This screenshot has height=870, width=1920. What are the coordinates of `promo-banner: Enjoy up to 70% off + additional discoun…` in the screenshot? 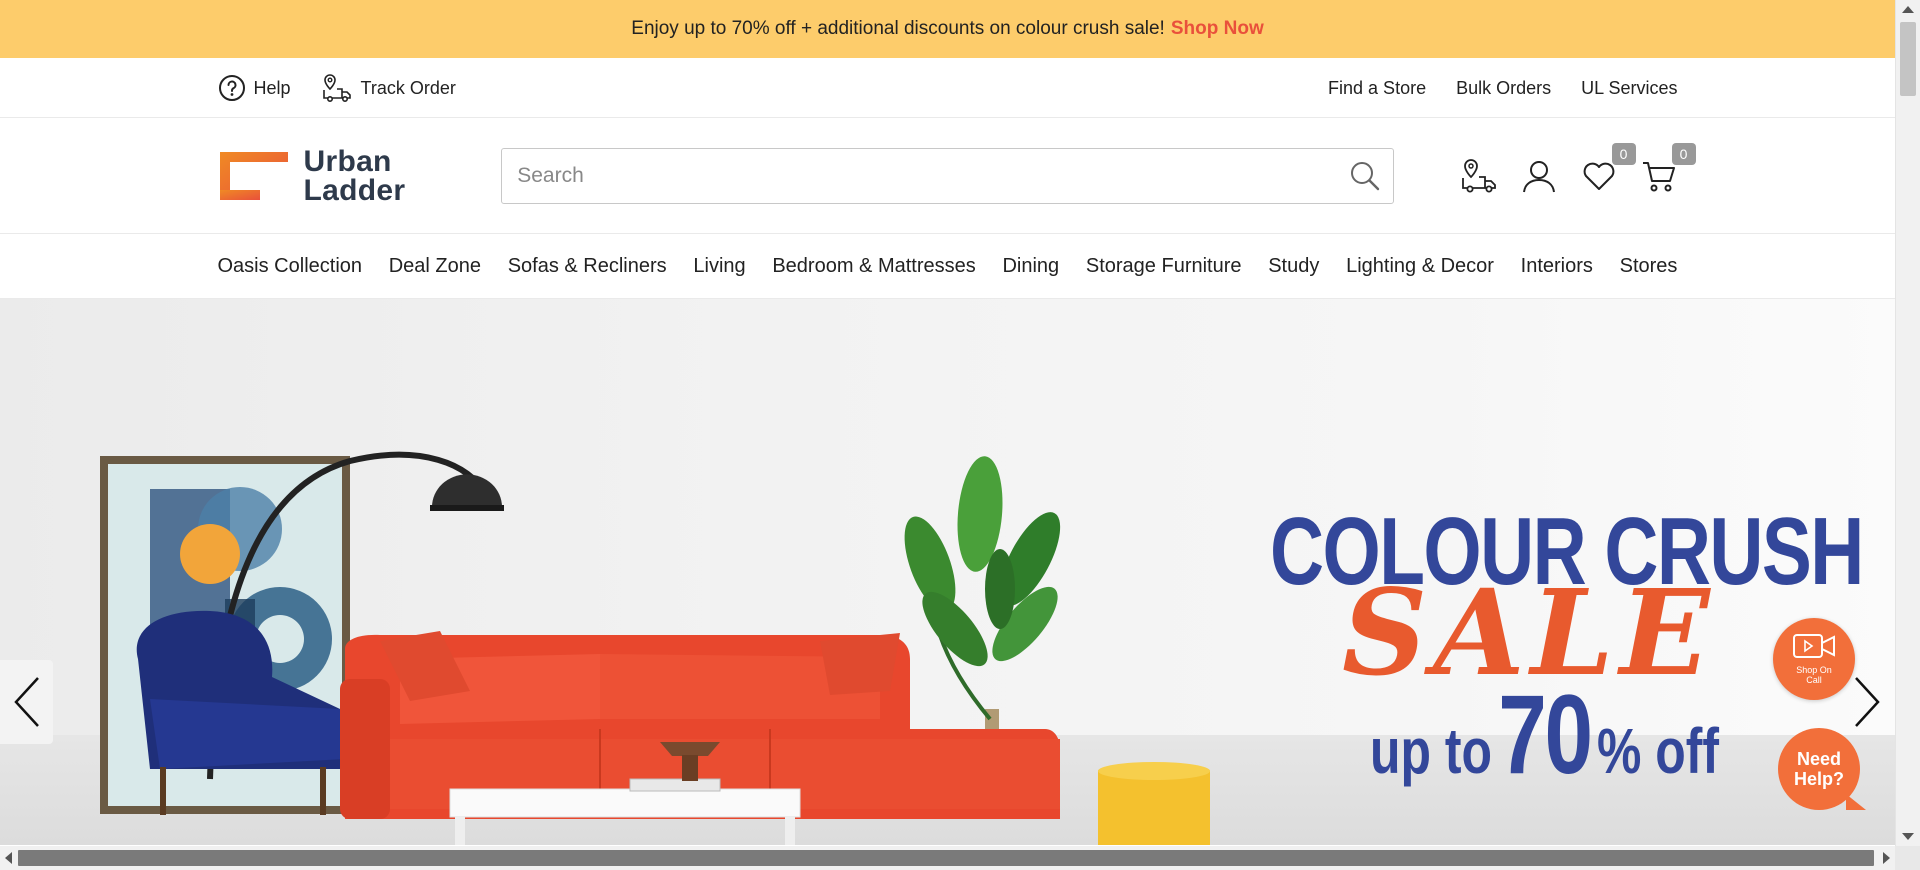 It's located at (947, 29).